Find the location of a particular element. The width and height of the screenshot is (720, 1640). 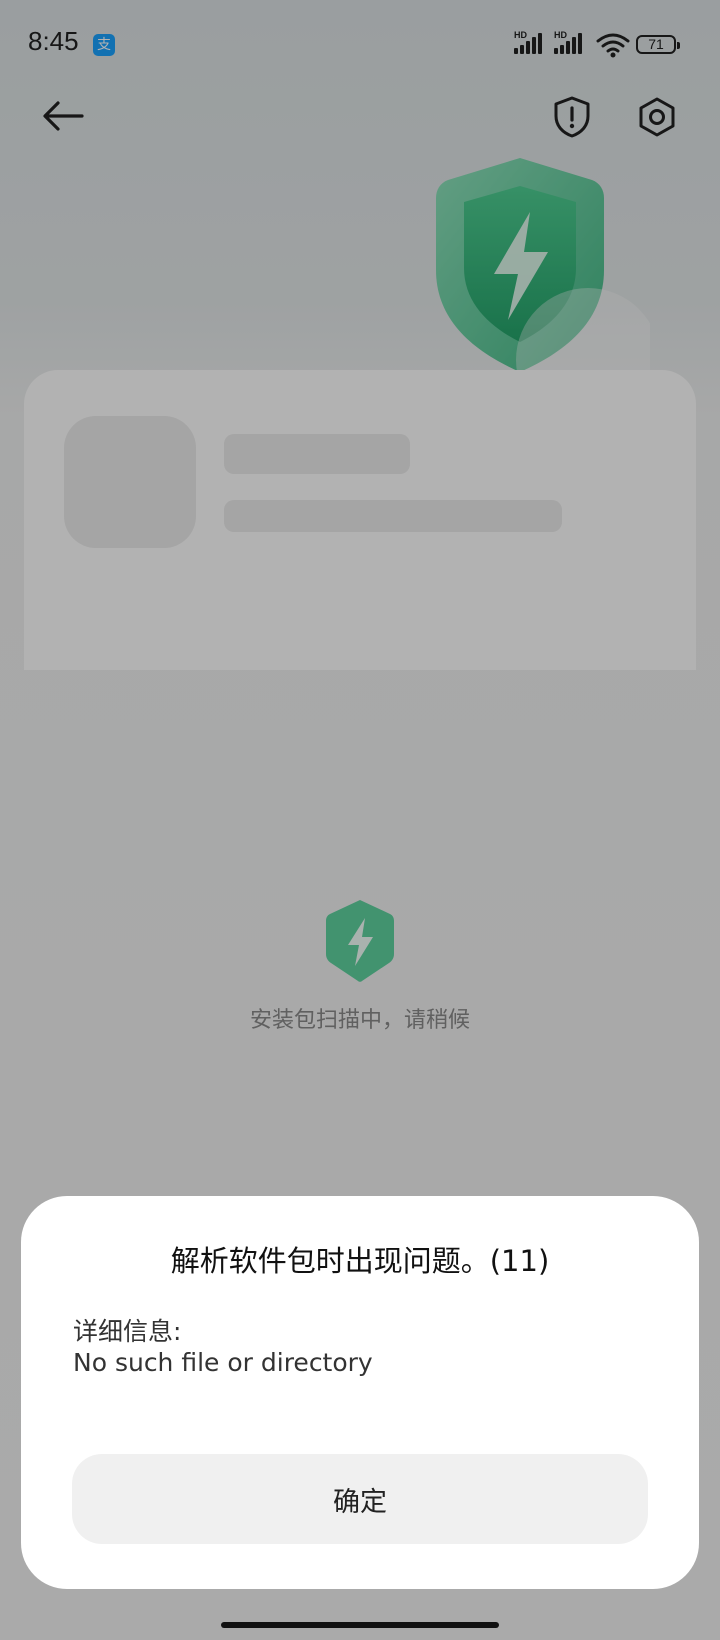

dialog-details-label: 详细信息: is located at coordinates (127, 1331).